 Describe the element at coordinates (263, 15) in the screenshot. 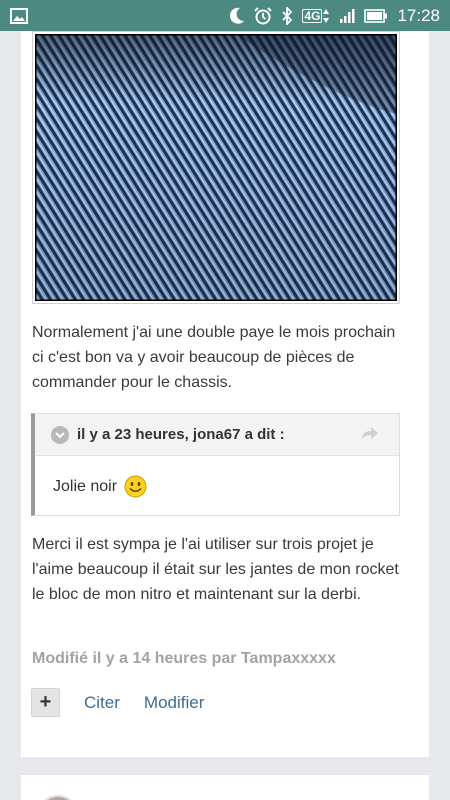

I see `alarm-icon` at that location.